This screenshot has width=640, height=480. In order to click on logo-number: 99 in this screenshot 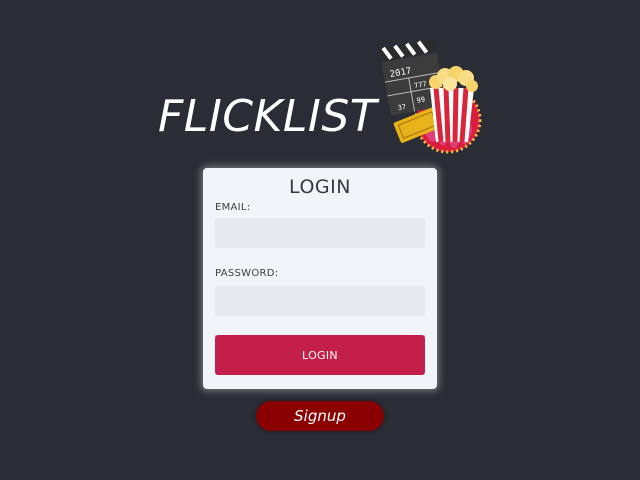, I will do `click(421, 99)`.